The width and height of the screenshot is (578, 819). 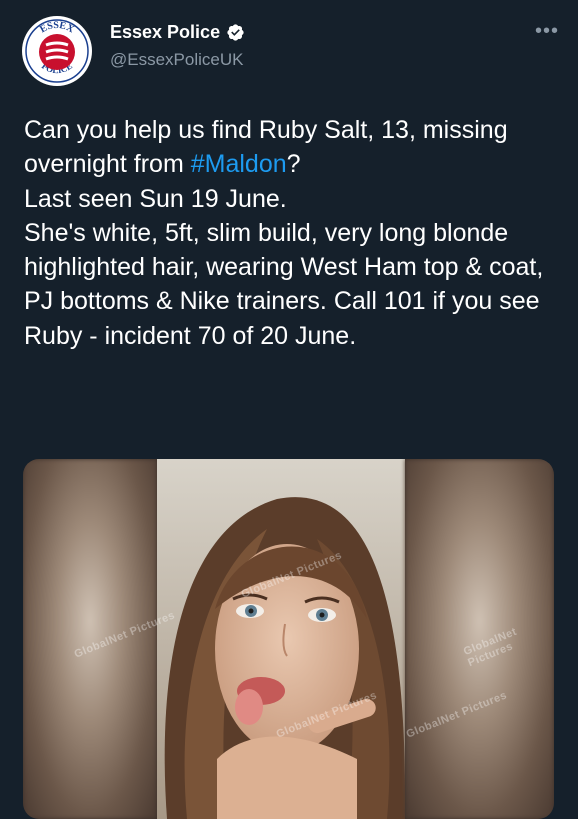 What do you see at coordinates (176, 60) in the screenshot?
I see `author-handle: @EssexPoliceUK` at bounding box center [176, 60].